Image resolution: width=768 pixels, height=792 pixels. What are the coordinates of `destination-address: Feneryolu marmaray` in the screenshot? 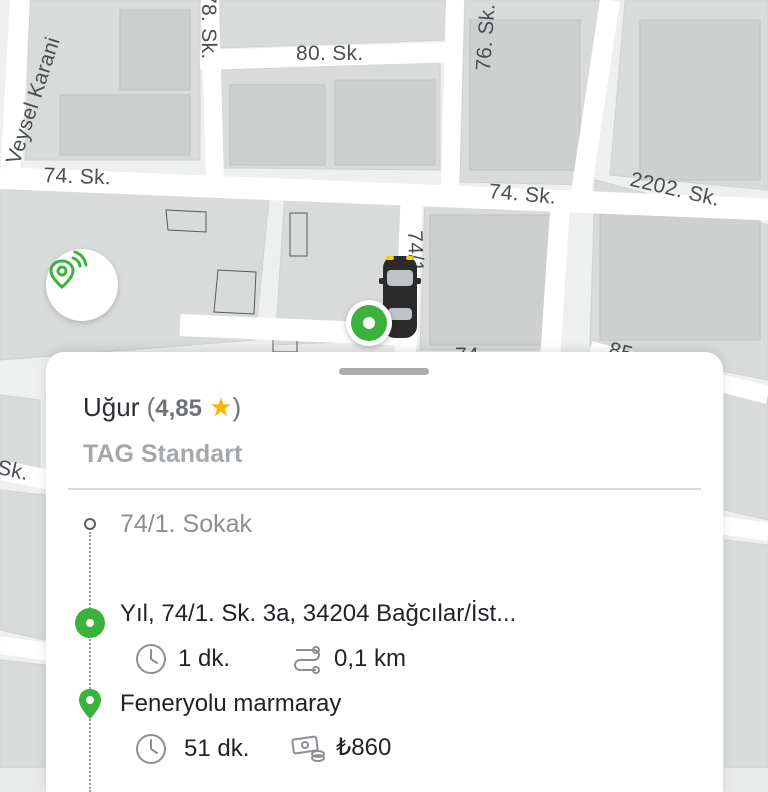 It's located at (230, 704).